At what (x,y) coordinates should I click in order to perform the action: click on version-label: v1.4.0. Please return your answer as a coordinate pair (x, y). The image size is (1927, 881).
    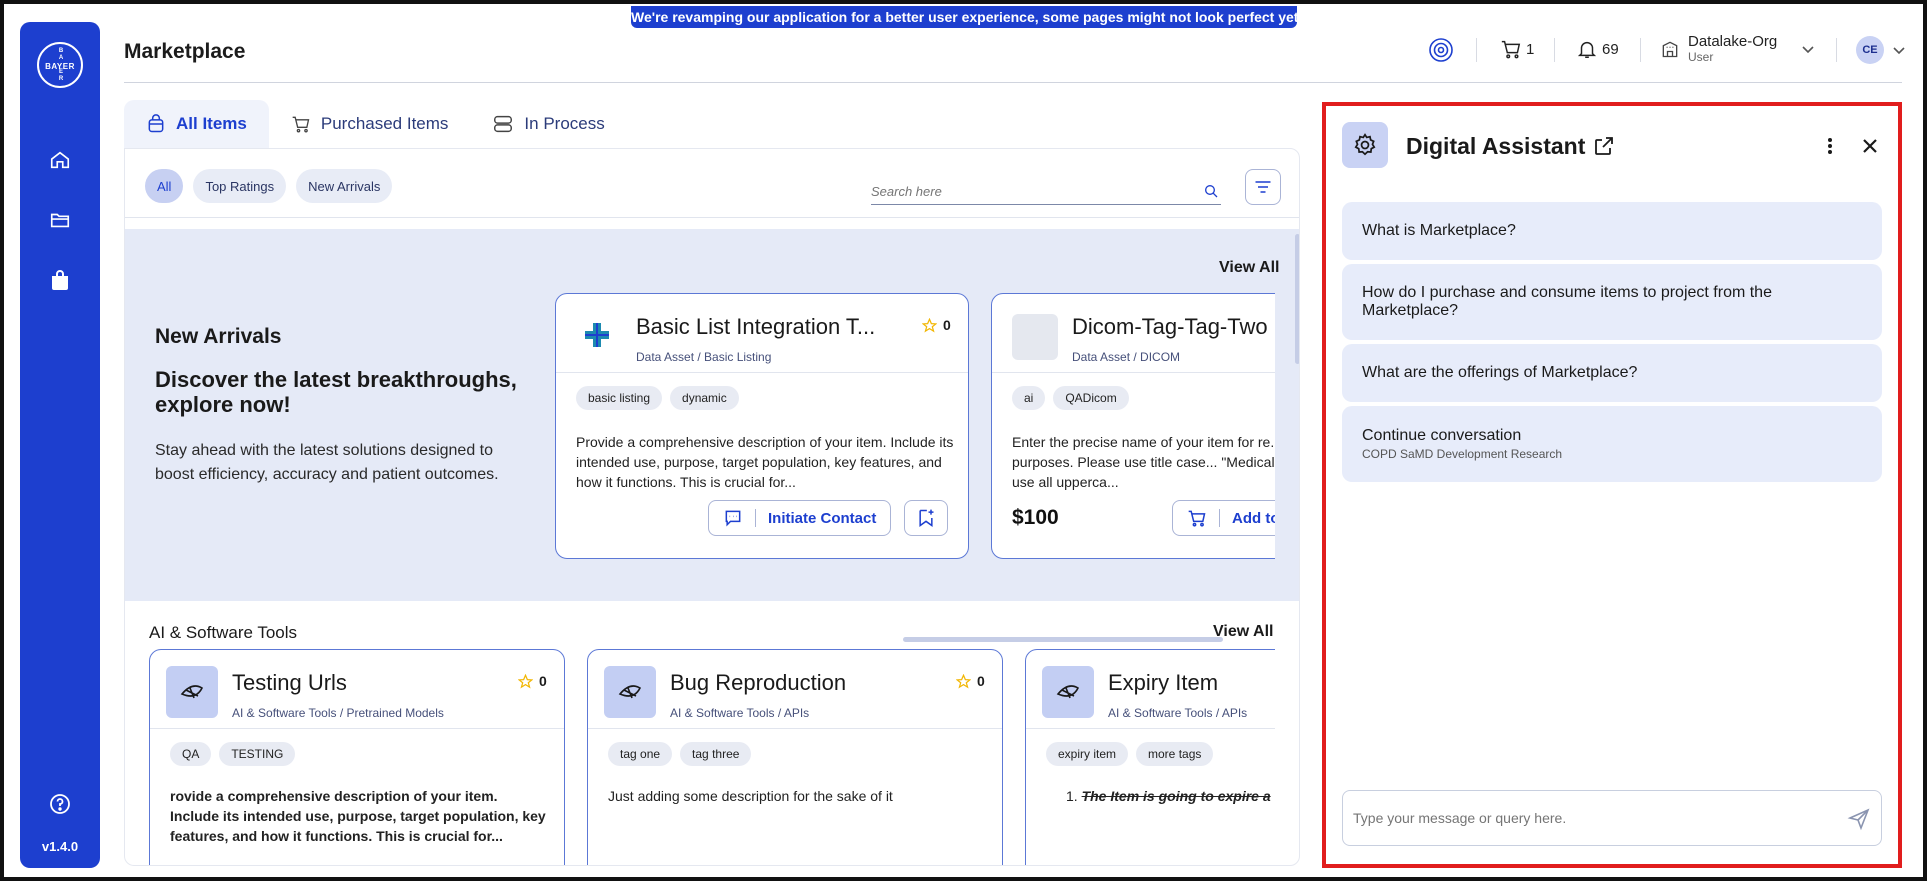
    Looking at the image, I should click on (60, 846).